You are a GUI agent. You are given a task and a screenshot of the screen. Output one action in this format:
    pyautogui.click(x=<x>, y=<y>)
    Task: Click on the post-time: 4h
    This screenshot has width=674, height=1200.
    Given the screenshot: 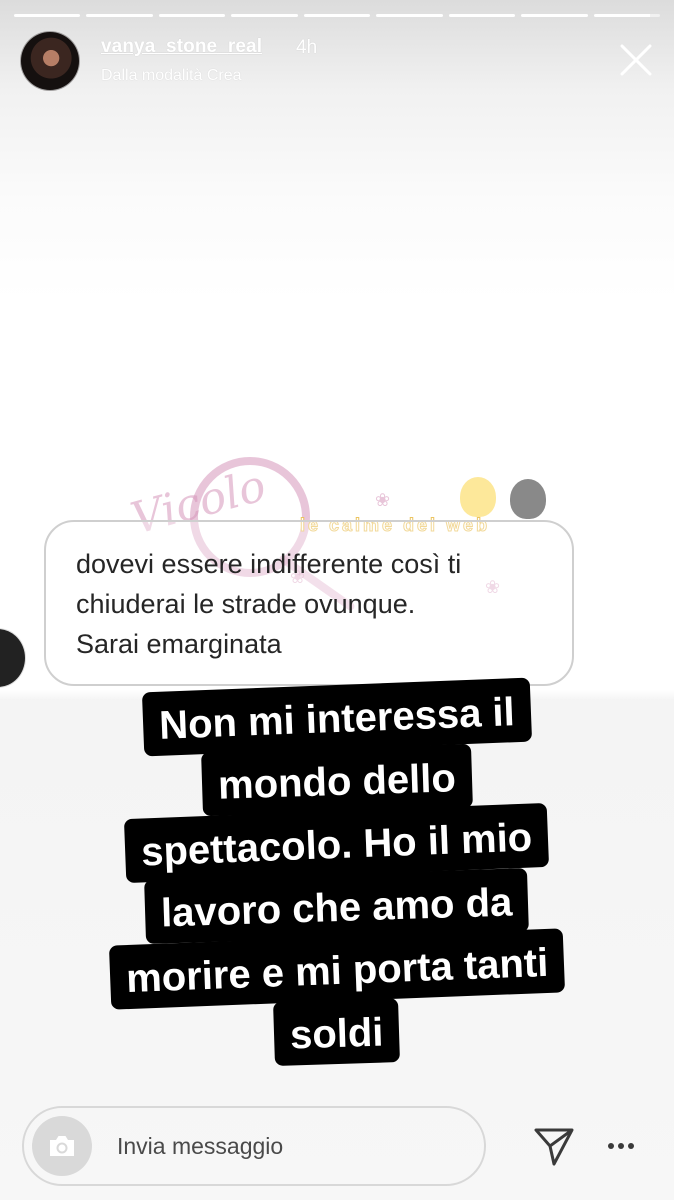 What is the action you would take?
    pyautogui.click(x=307, y=47)
    